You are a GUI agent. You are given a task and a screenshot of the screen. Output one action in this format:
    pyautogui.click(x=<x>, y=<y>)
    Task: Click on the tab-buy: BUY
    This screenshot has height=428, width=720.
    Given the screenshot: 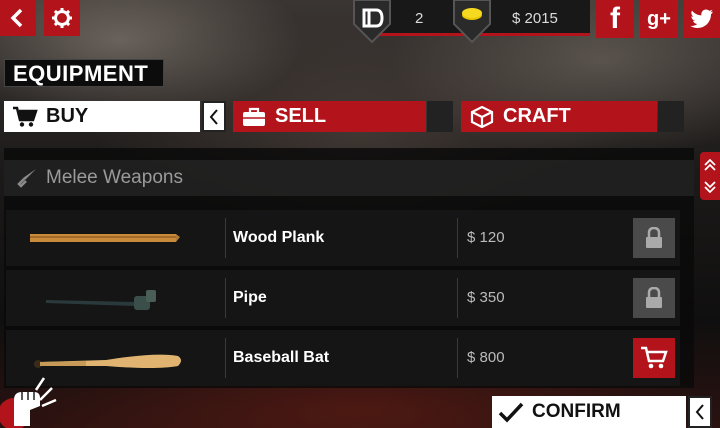 What is the action you would take?
    pyautogui.click(x=102, y=116)
    